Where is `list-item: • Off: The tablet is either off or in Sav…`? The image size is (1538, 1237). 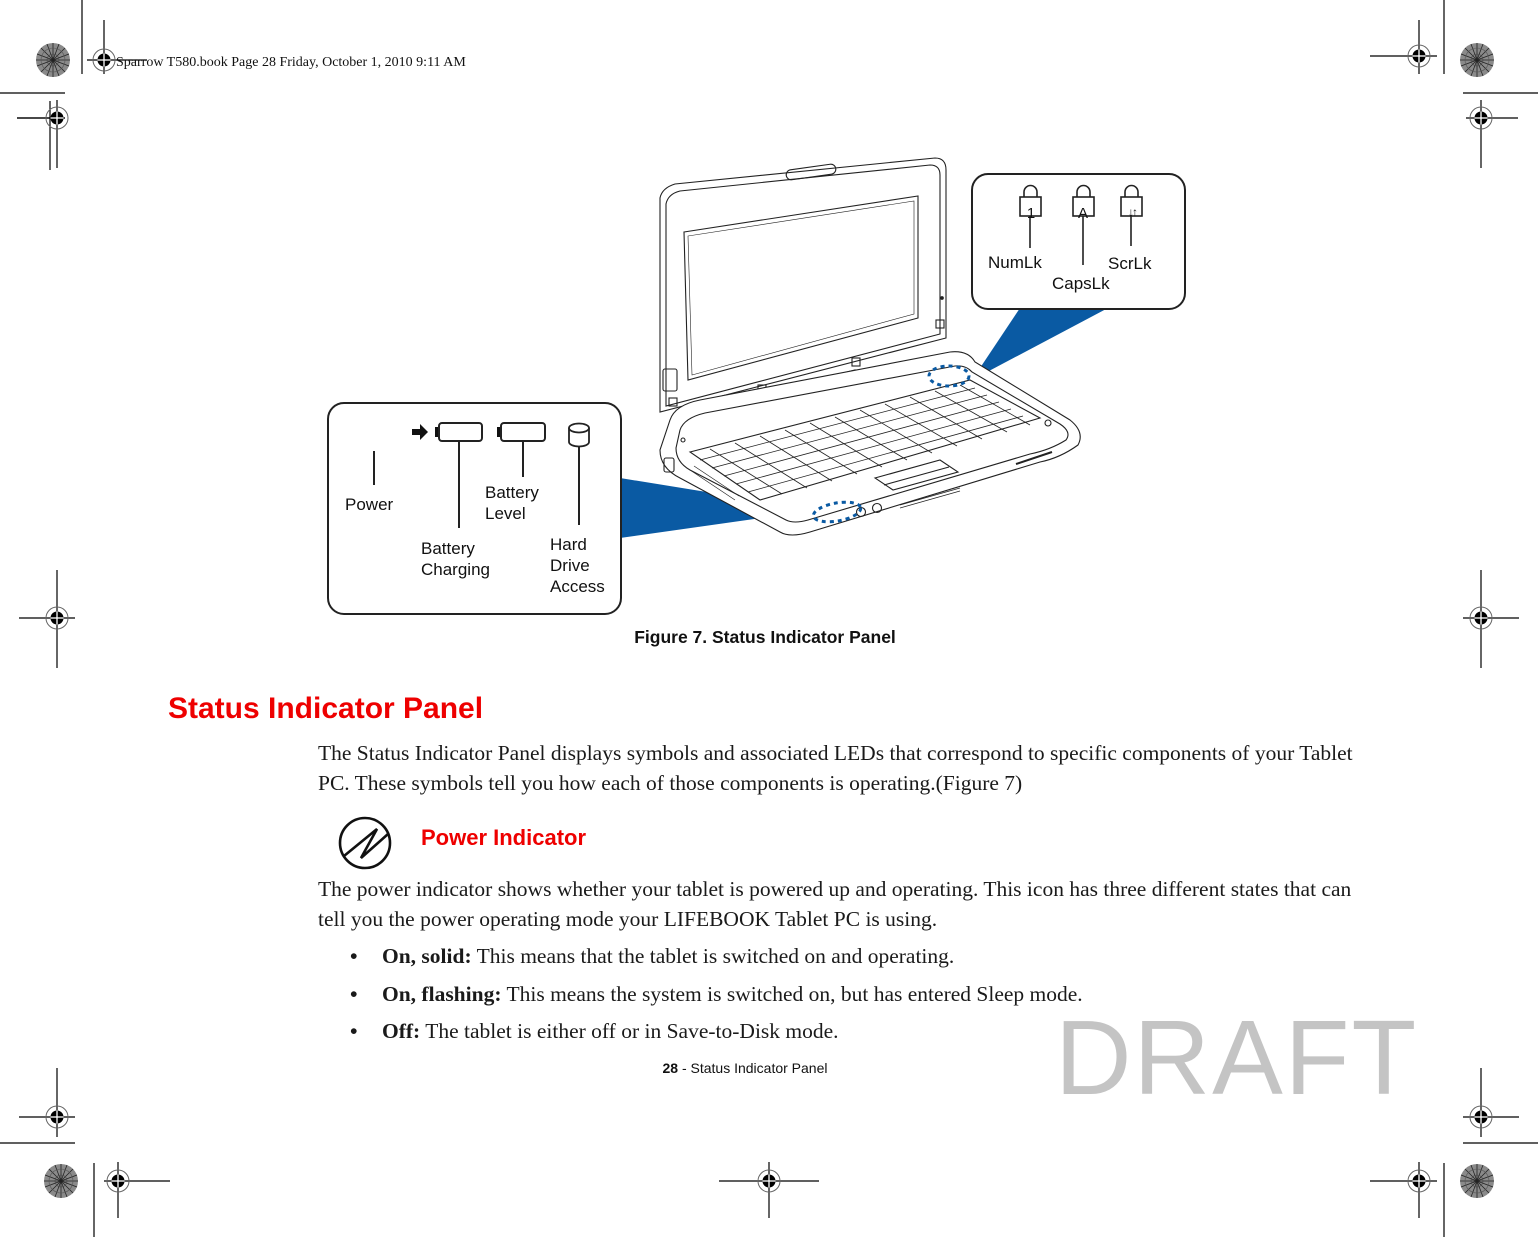
list-item: • Off: The tablet is either off or in Sav… is located at coordinates (716, 1035).